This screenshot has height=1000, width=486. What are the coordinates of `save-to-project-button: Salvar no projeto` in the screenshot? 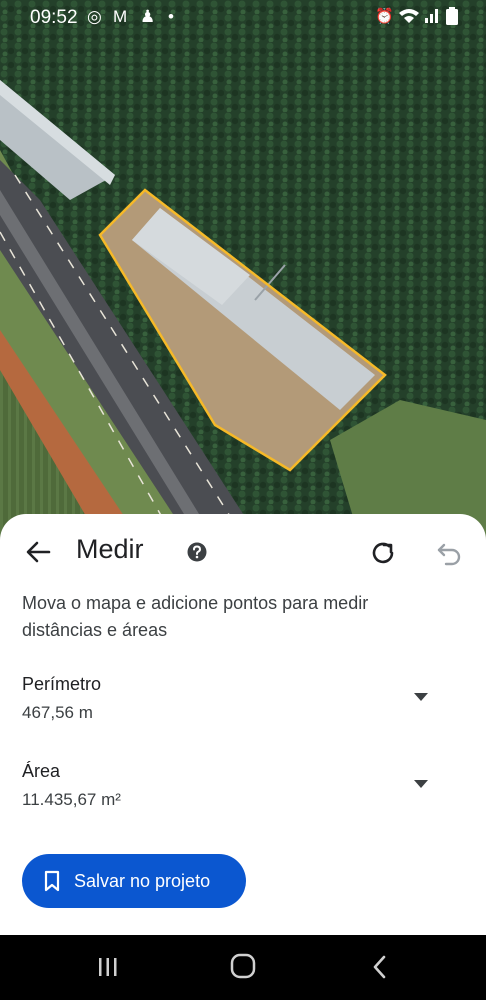 It's located at (134, 881).